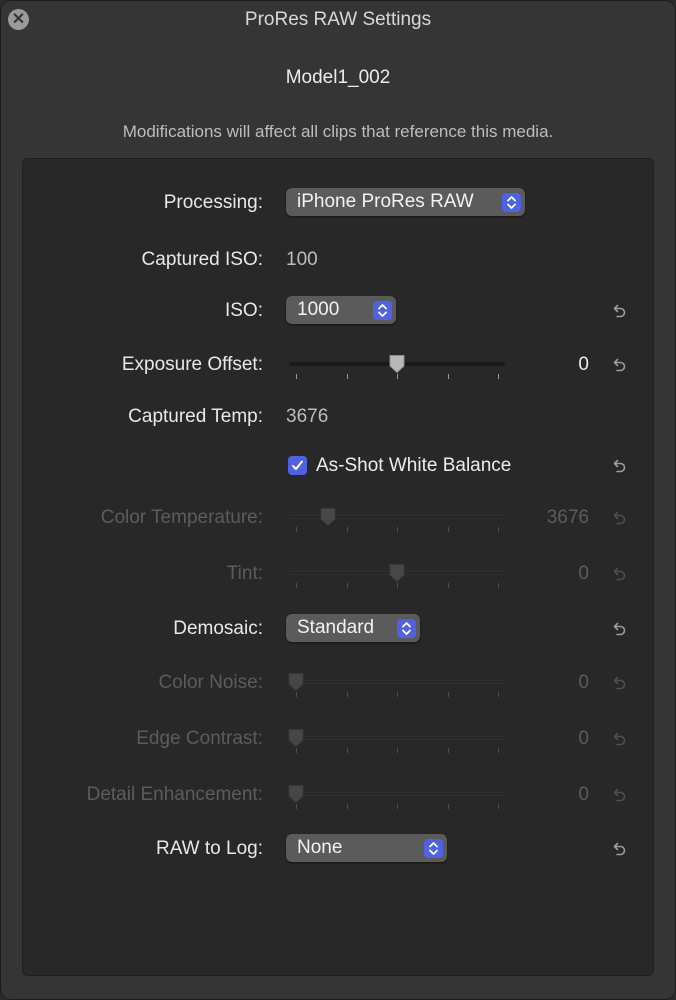  I want to click on captured-iso-row: Captured ISO: 100, so click(338, 260).